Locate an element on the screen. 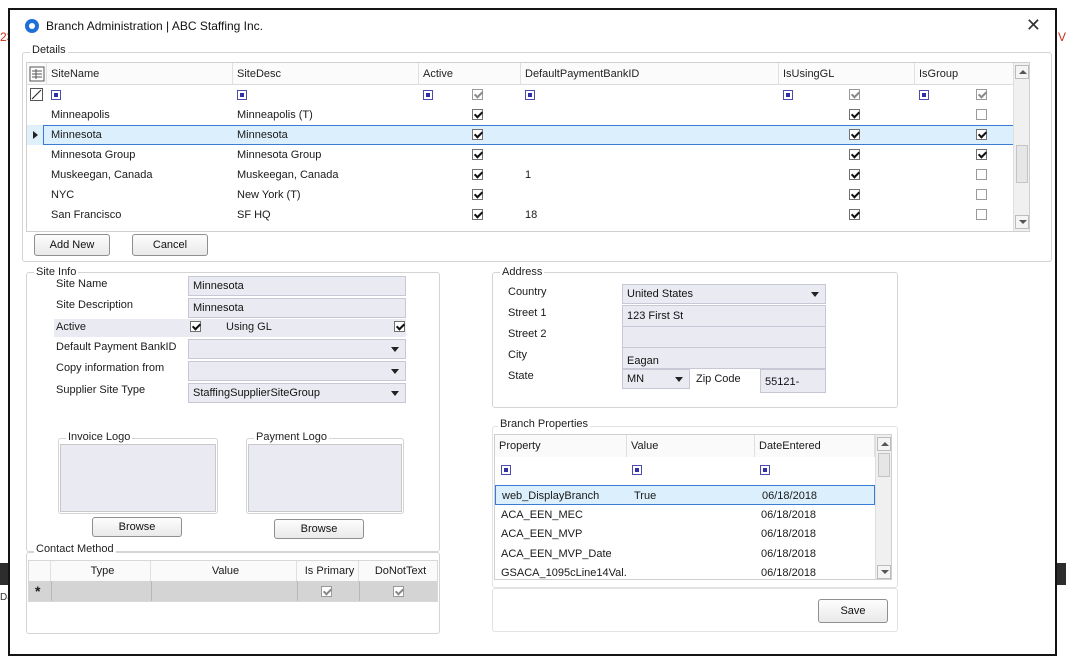  filter-icon-sitedesc is located at coordinates (242, 95).